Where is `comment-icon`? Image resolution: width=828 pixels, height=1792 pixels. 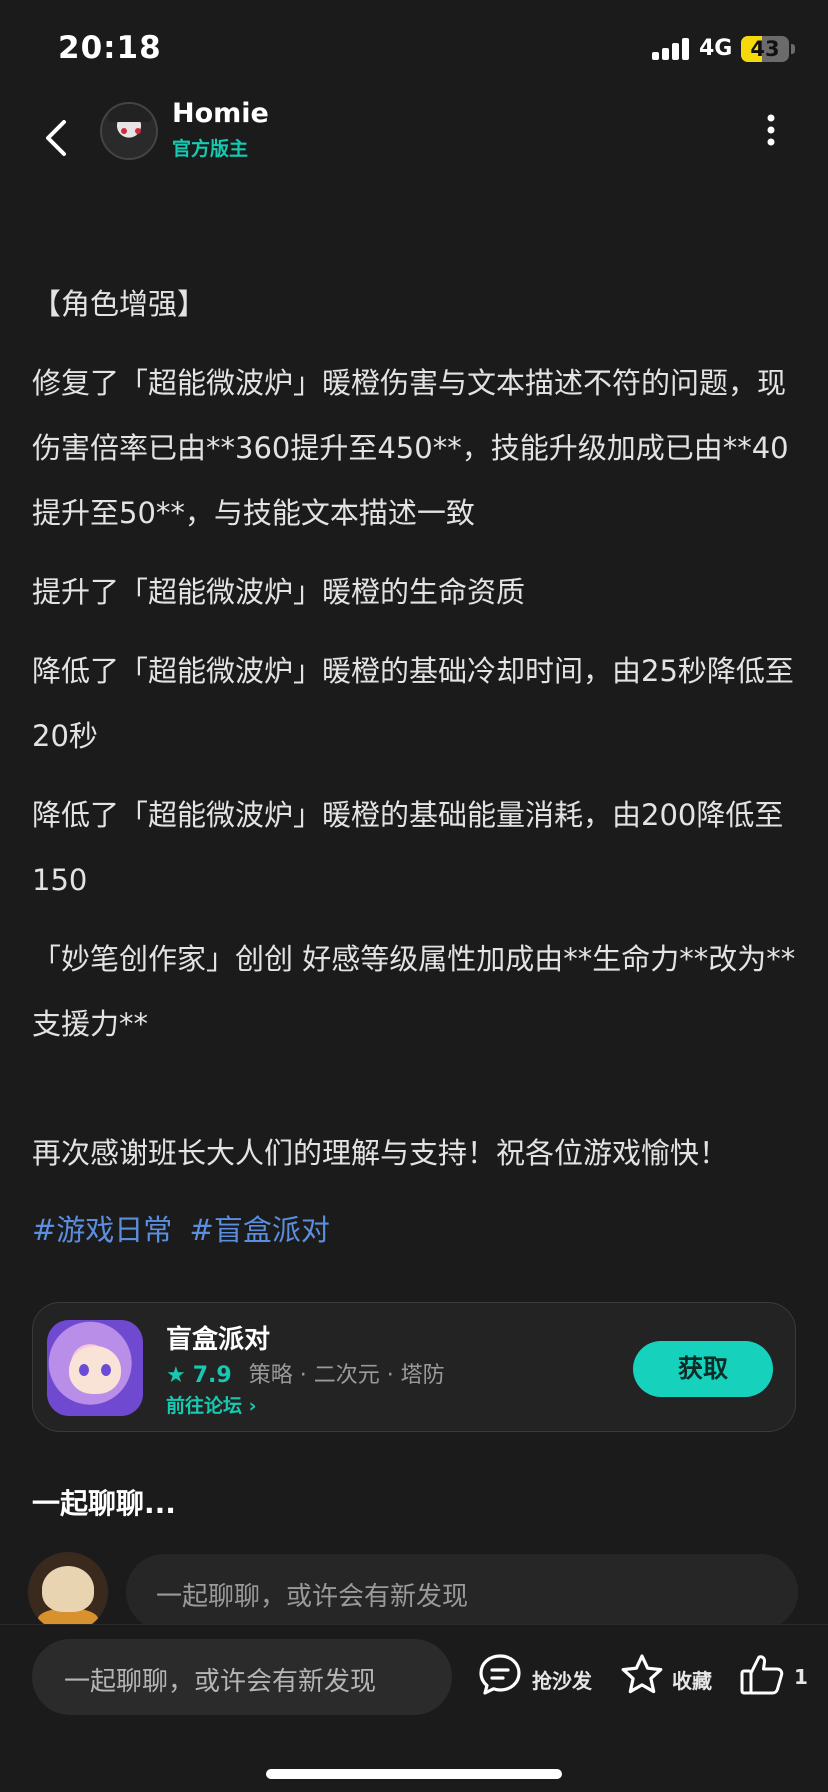 comment-icon is located at coordinates (500, 1674).